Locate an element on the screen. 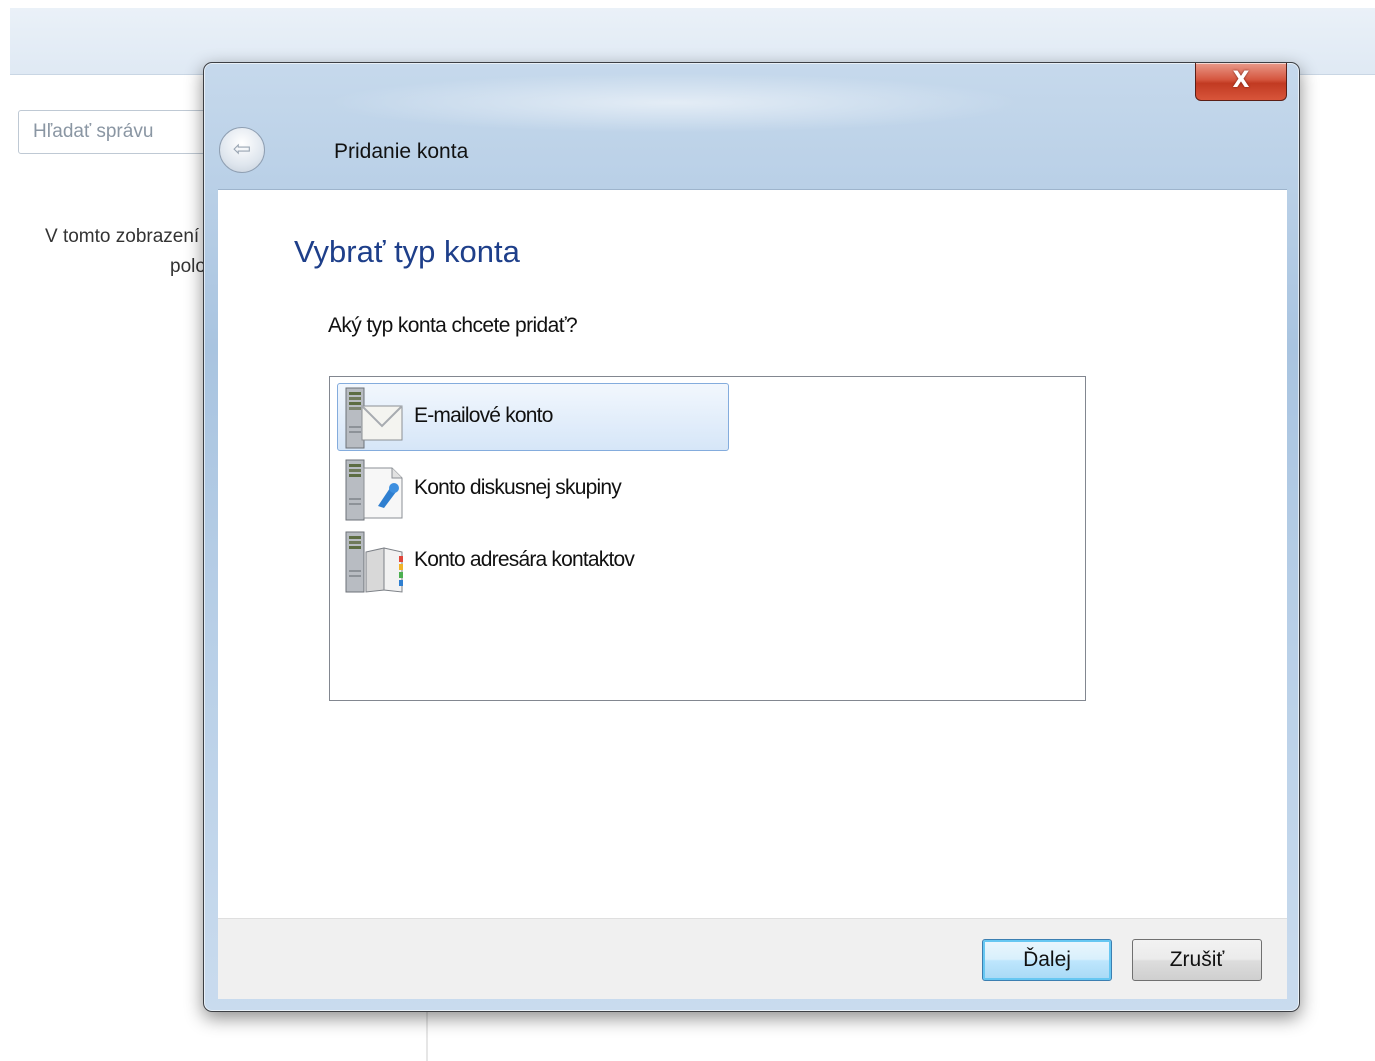  newsgroup-server-icon is located at coordinates (374, 490).